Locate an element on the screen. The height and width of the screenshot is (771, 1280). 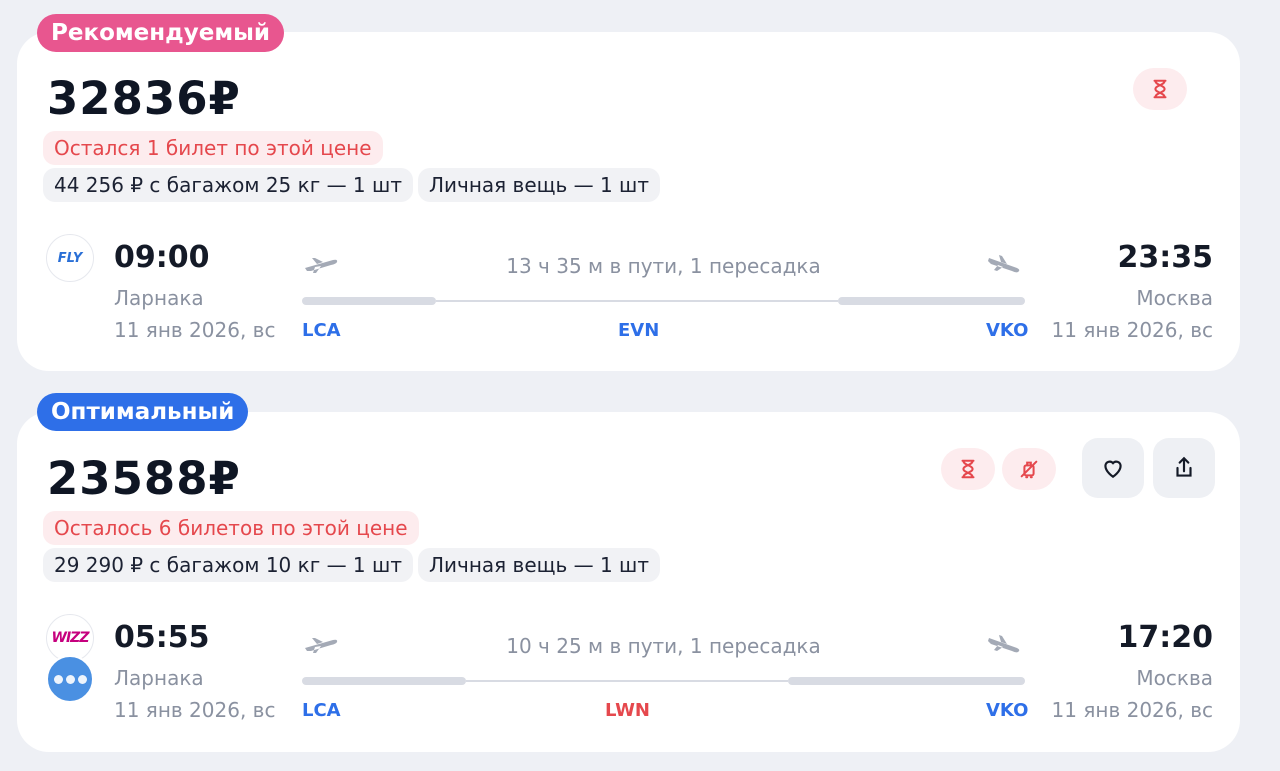
arrival-time: 23:35 is located at coordinates (1165, 257).